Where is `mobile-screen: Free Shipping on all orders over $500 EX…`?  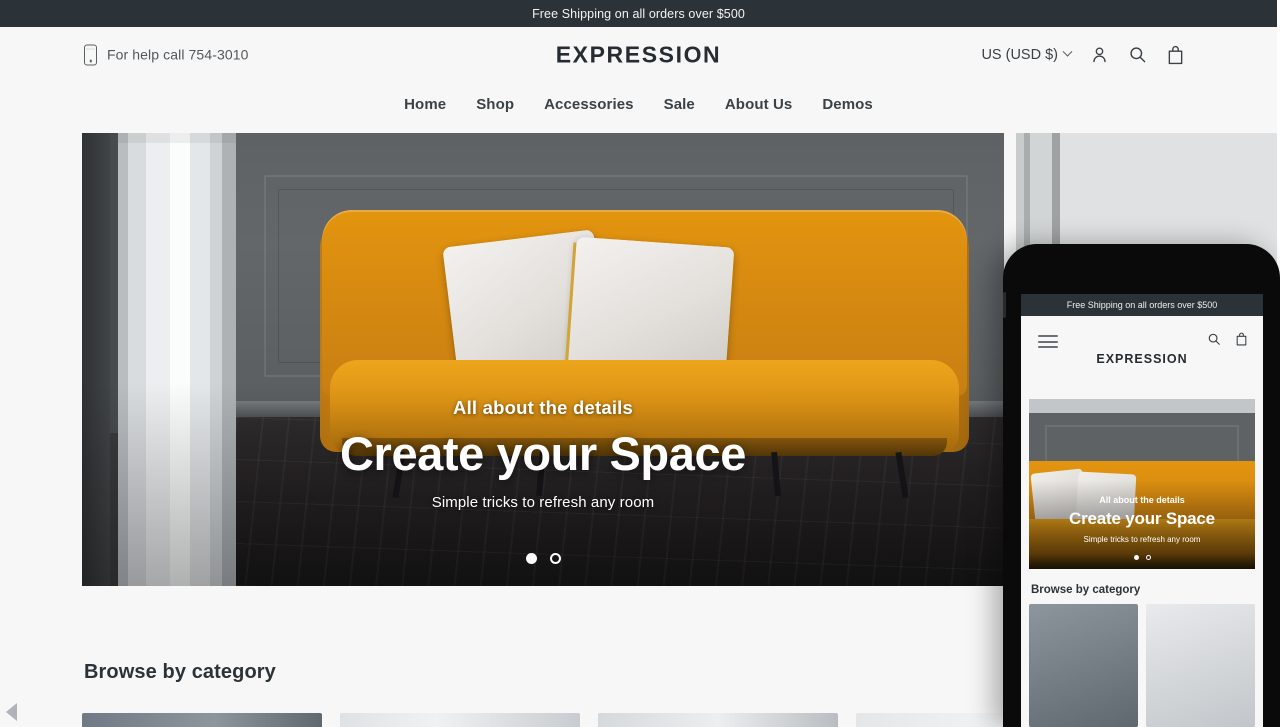 mobile-screen: Free Shipping on all orders over $500 EX… is located at coordinates (1142, 510).